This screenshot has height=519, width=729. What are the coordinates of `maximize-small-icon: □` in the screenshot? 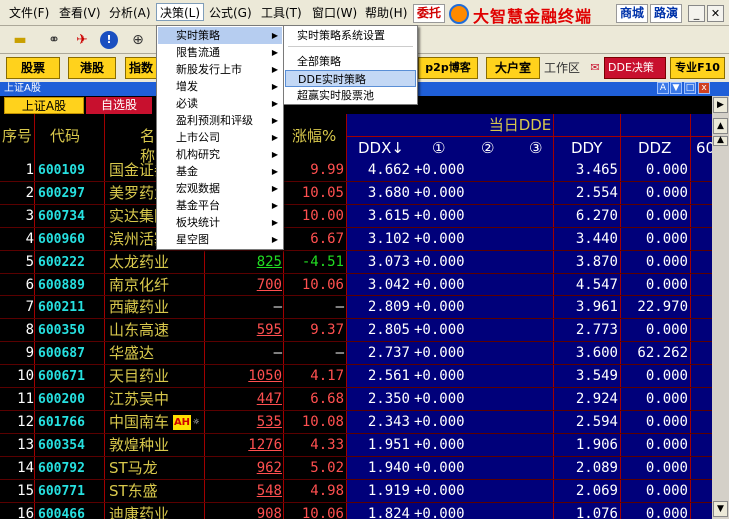 It's located at (690, 88).